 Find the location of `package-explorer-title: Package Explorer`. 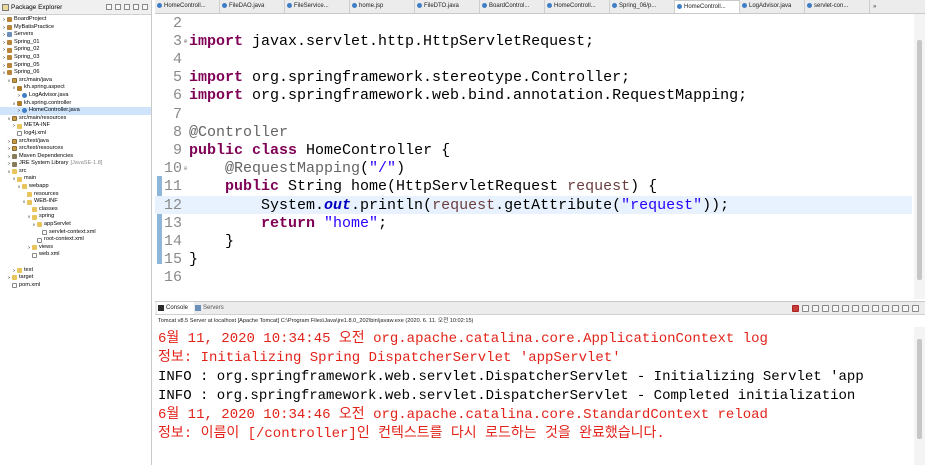

package-explorer-title: Package Explorer is located at coordinates (36, 7).